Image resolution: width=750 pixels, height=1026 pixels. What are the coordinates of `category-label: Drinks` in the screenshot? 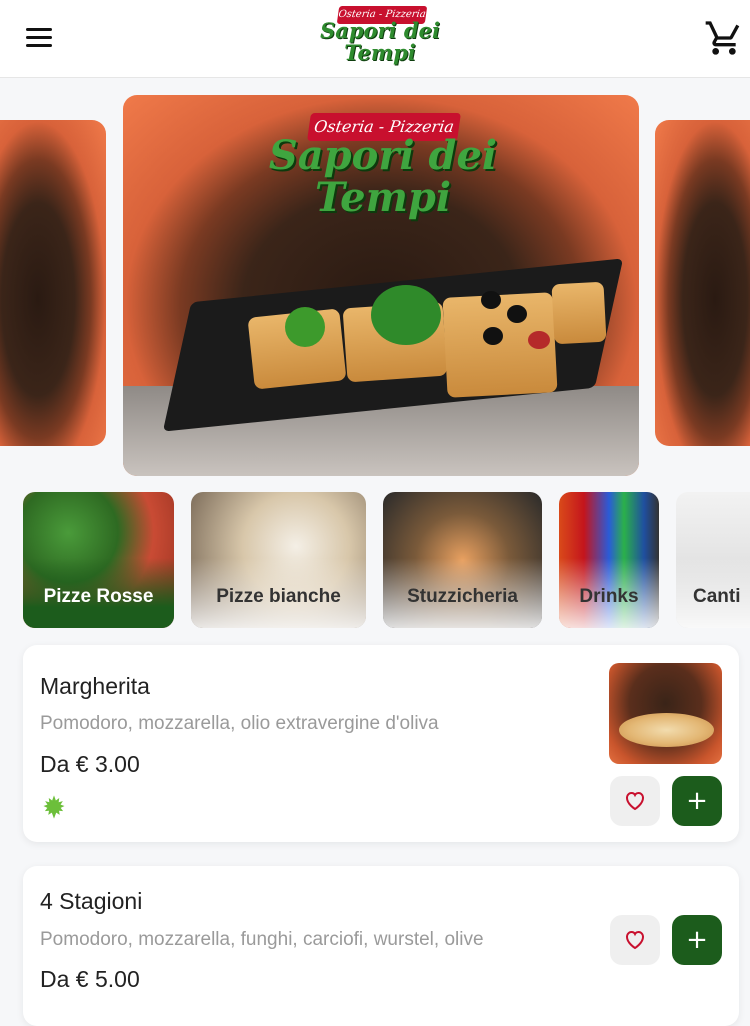 It's located at (609, 596).